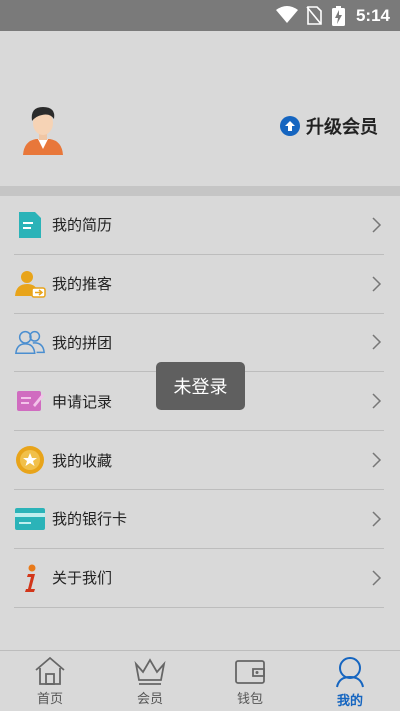  I want to click on toast-not-logged-in: 未登录, so click(200, 386).